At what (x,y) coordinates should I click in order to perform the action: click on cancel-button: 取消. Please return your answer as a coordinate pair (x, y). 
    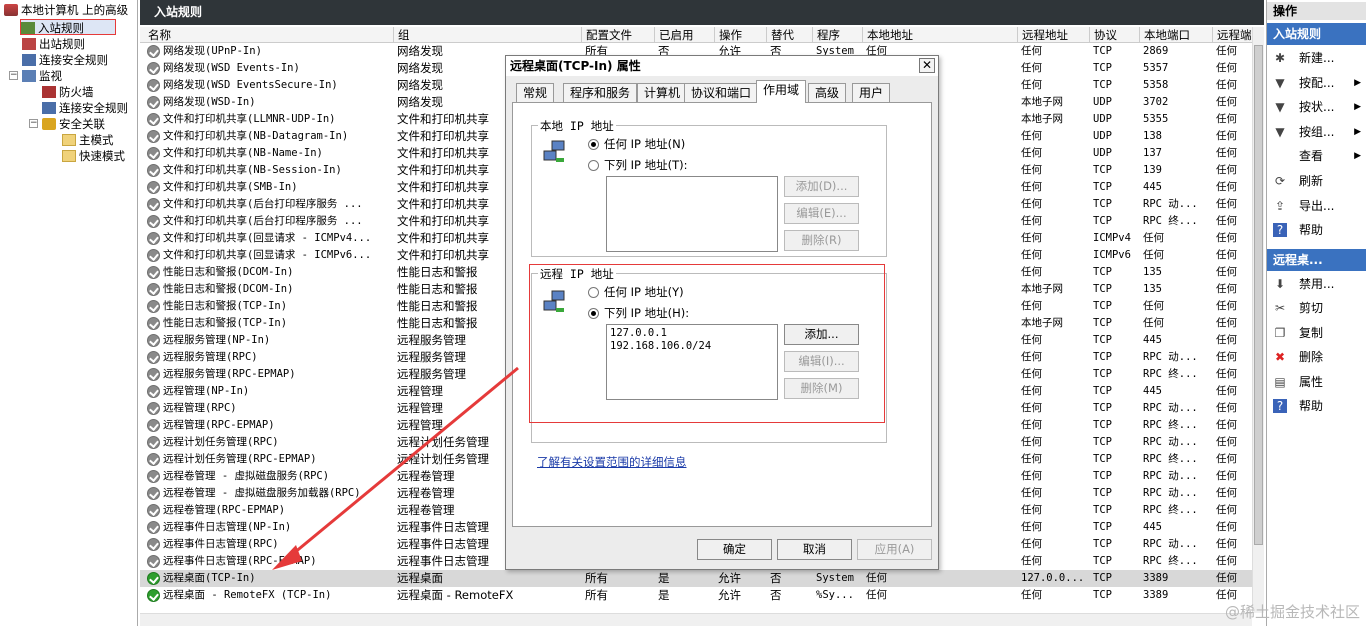
    Looking at the image, I should click on (814, 549).